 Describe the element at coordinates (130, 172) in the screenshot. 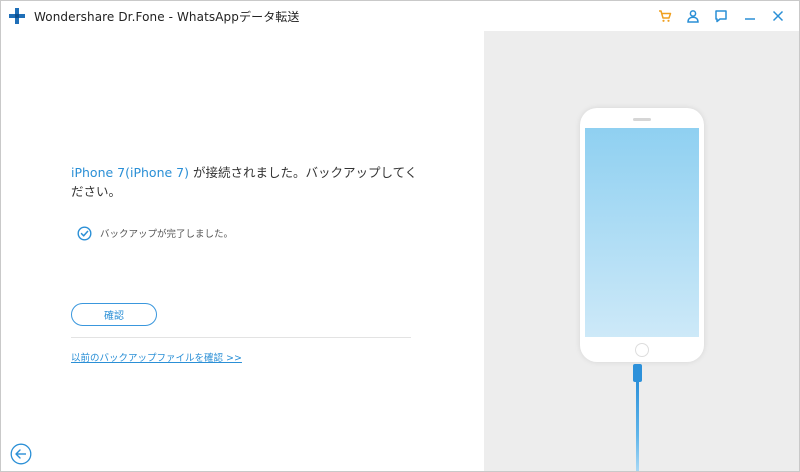

I see `device-name: iPhone 7(iPhone 7)` at that location.